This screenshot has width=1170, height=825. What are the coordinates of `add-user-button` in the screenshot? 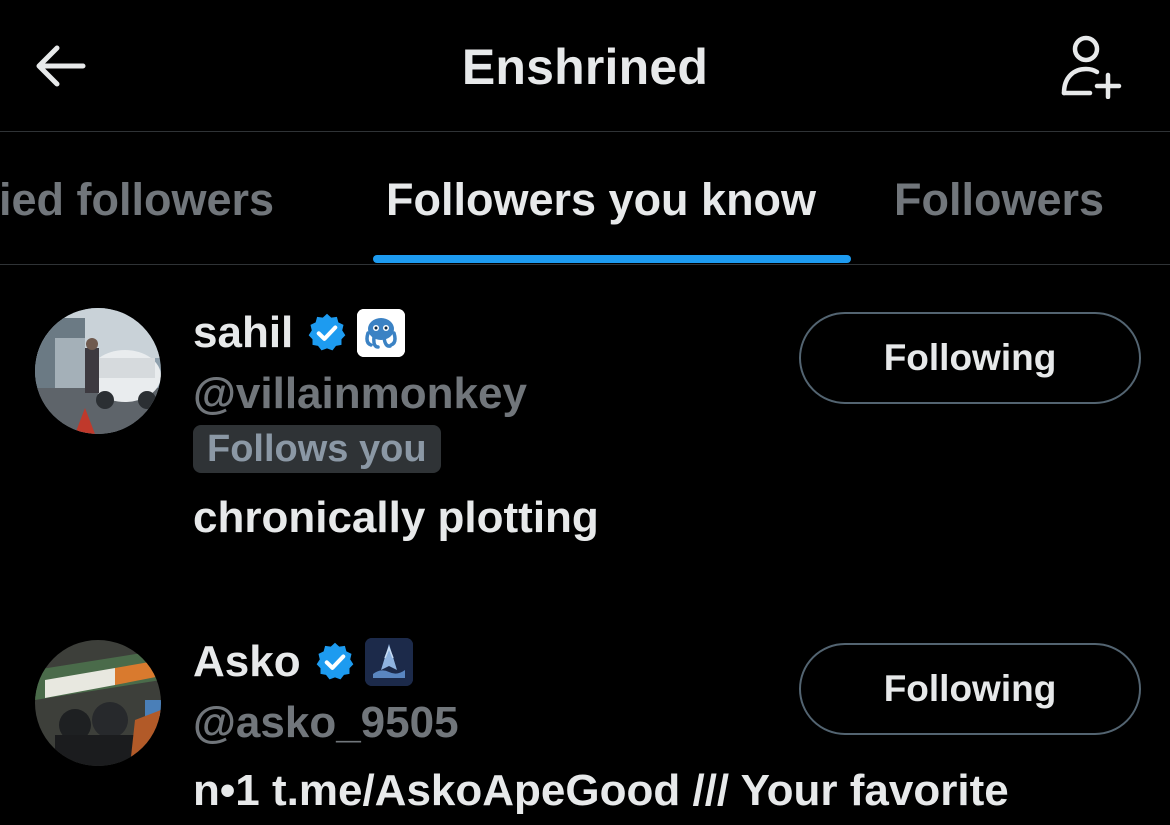 It's located at (1090, 68).